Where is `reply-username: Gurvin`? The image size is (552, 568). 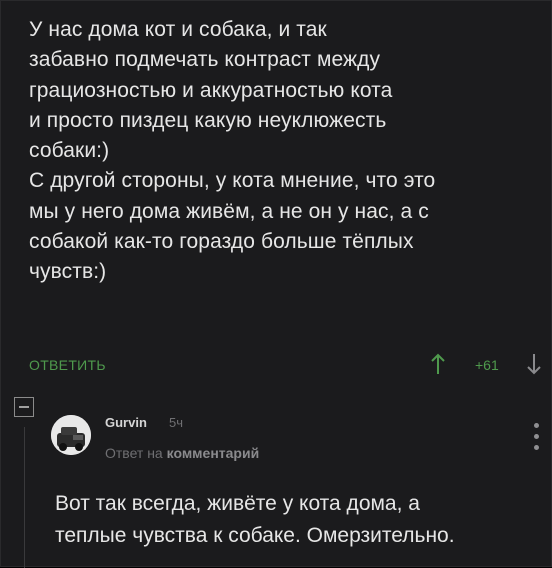 reply-username: Gurvin is located at coordinates (126, 422).